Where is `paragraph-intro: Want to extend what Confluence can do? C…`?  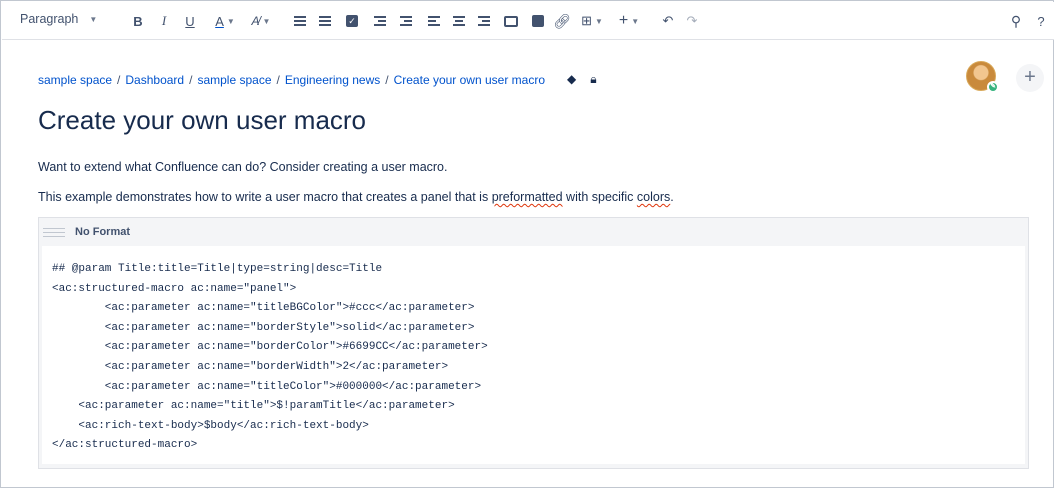 paragraph-intro: Want to extend what Confluence can do? C… is located at coordinates (243, 167).